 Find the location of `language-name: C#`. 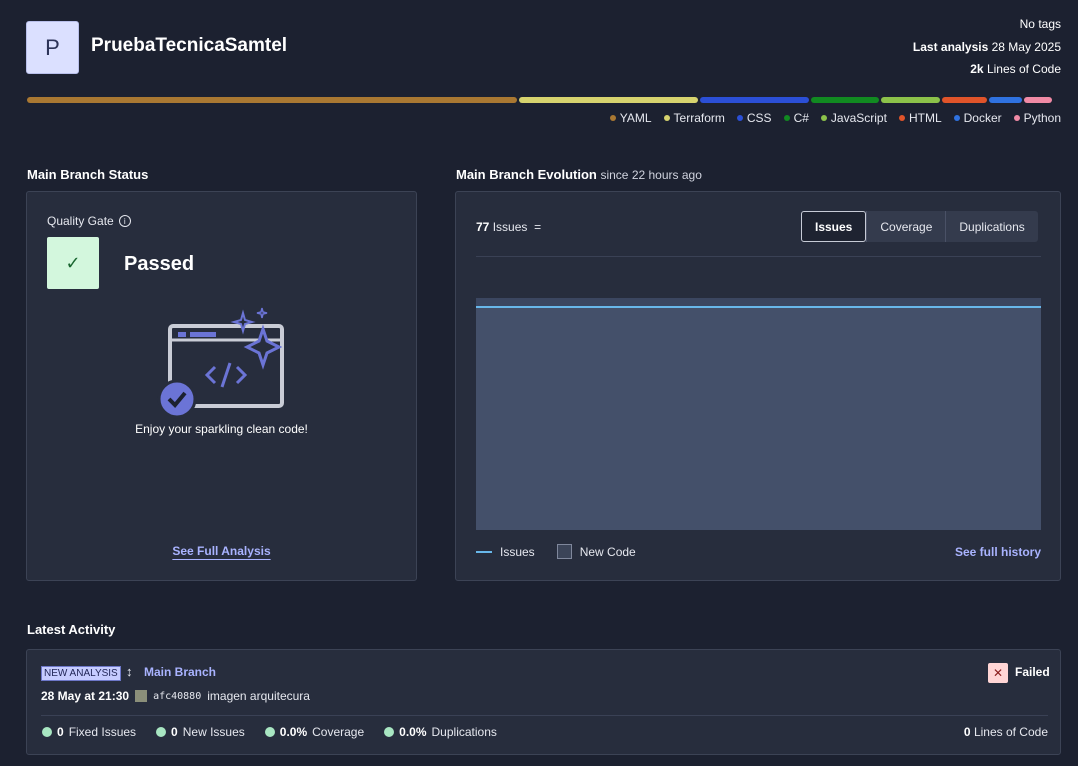

language-name: C# is located at coordinates (801, 118).